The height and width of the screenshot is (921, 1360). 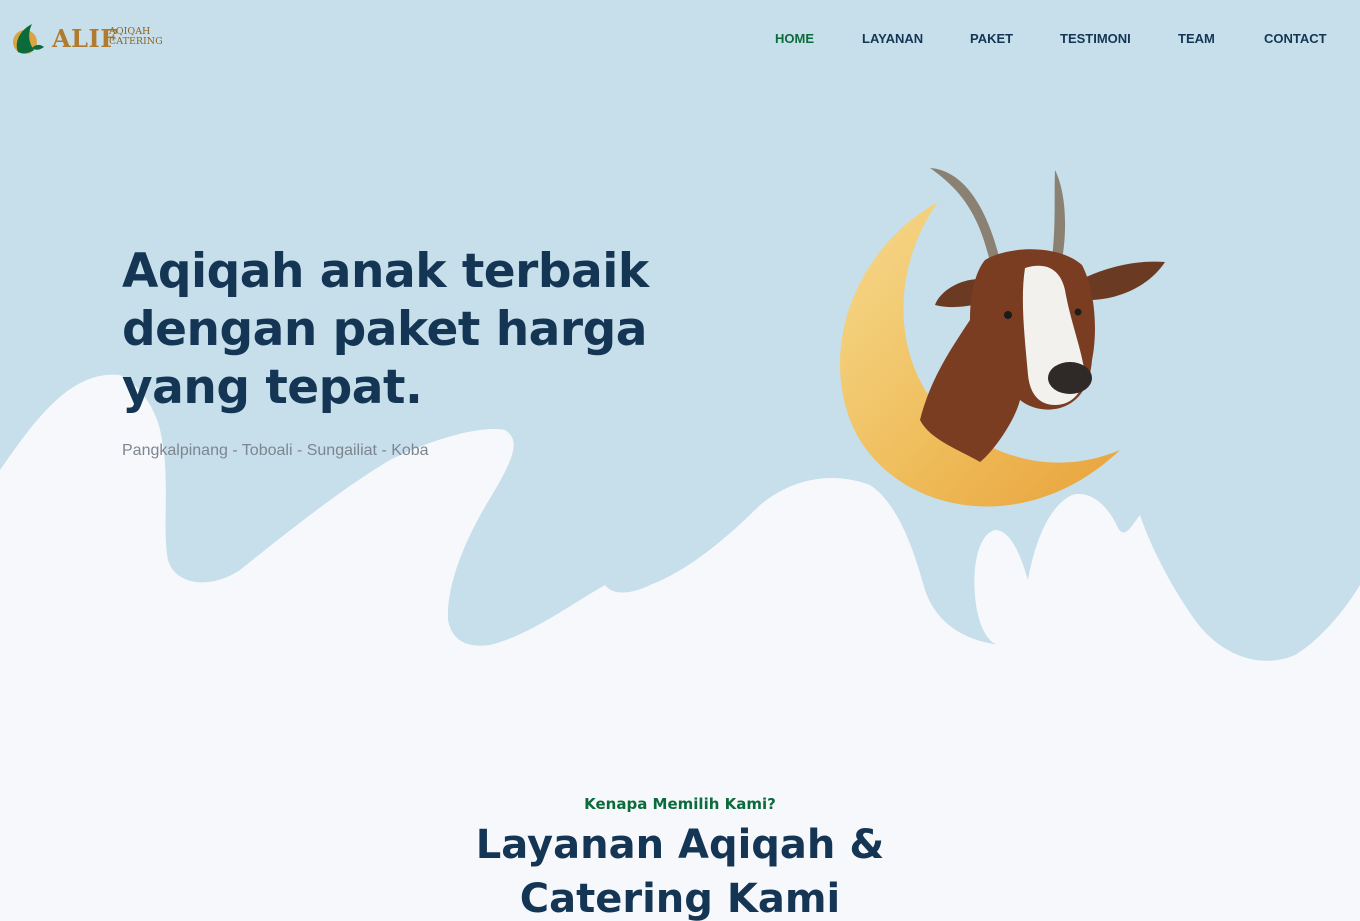 What do you see at coordinates (1042, 315) in the screenshot?
I see `goat-icon` at bounding box center [1042, 315].